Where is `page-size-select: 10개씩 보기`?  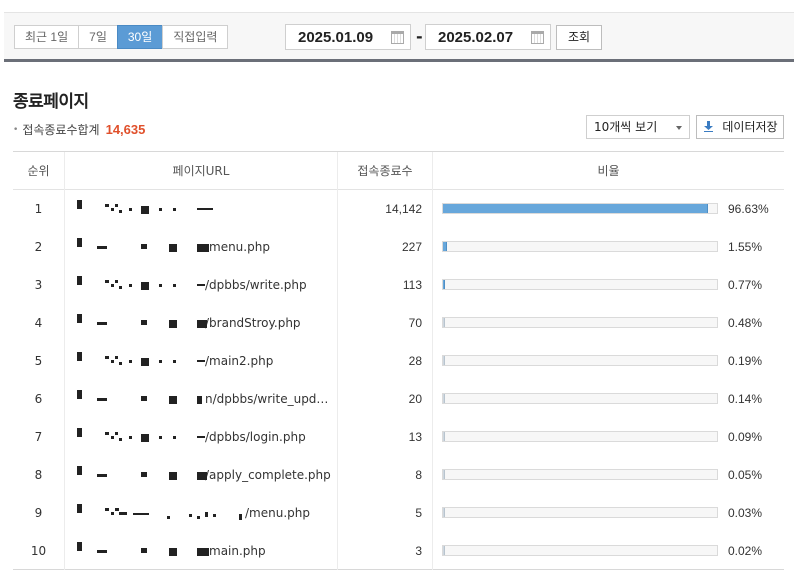
page-size-select: 10개씩 보기 is located at coordinates (638, 127).